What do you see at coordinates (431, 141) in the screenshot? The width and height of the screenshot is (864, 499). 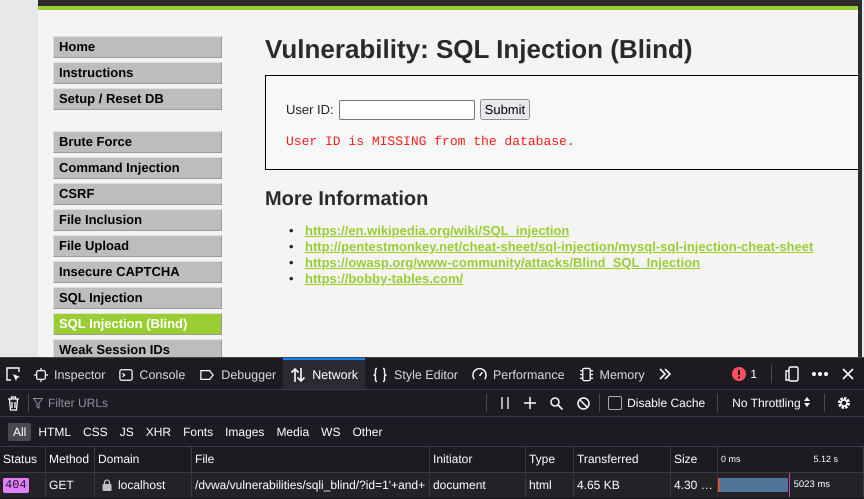 I see `error-message: User ID is MISSING from the database.` at bounding box center [431, 141].